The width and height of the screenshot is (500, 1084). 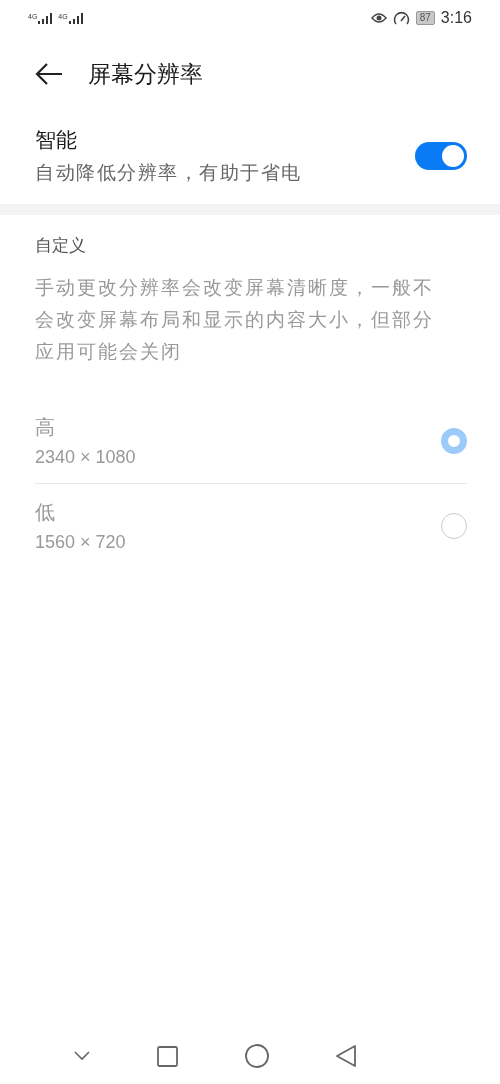 I want to click on option-label: 高, so click(x=45, y=427).